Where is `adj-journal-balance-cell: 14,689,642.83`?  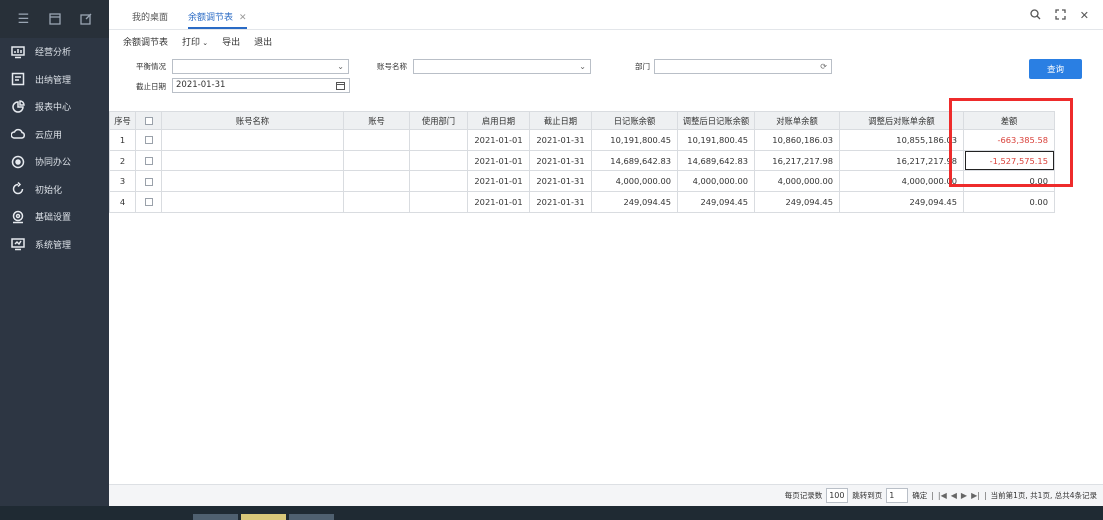 adj-journal-balance-cell: 14,689,642.83 is located at coordinates (716, 160).